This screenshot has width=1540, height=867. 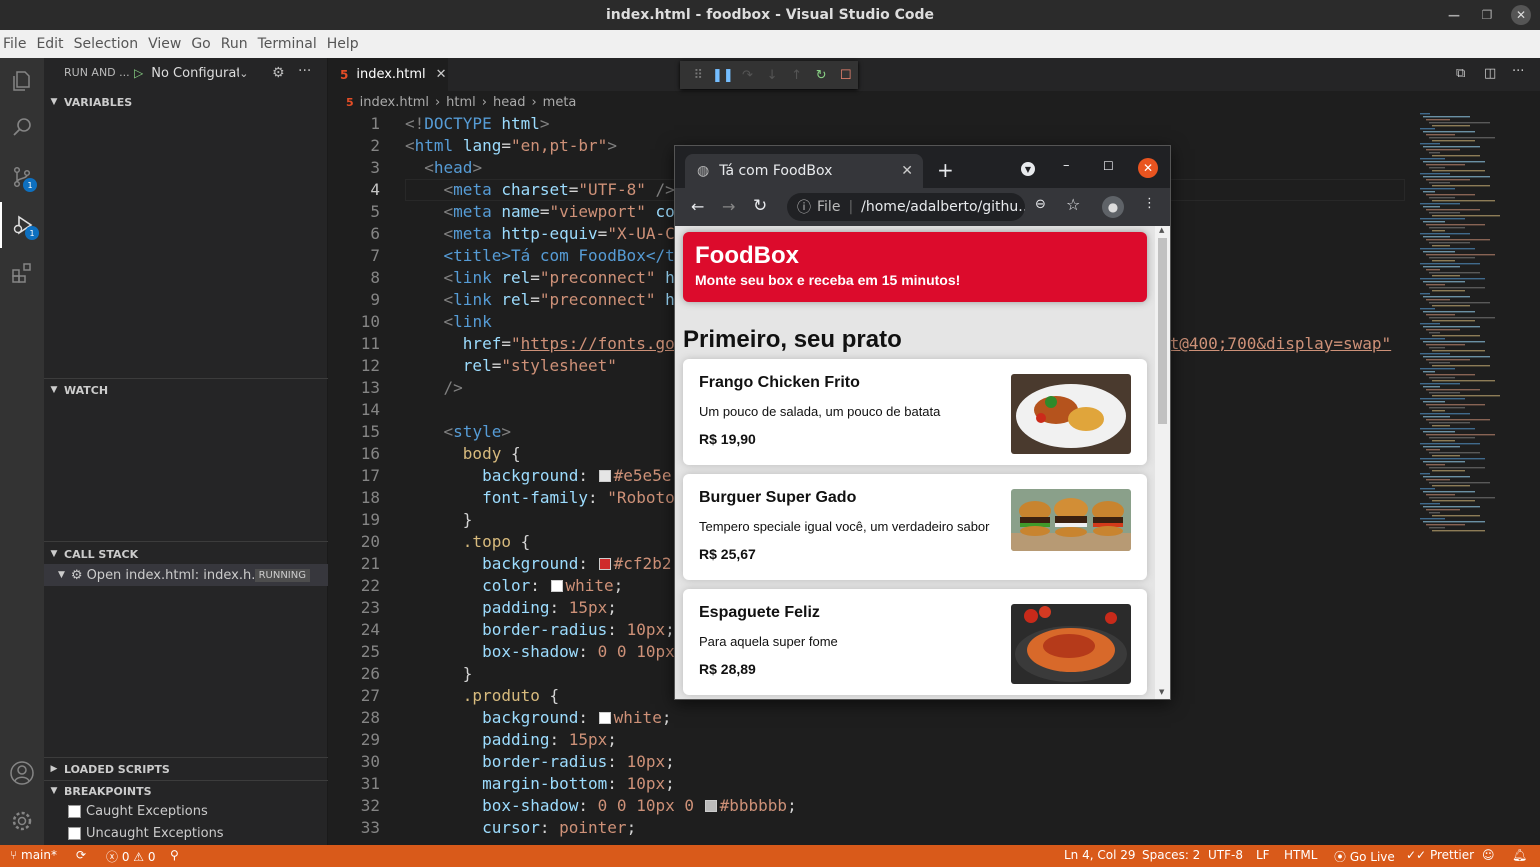 I want to click on debug-status-icon: ⚲, so click(x=174, y=855).